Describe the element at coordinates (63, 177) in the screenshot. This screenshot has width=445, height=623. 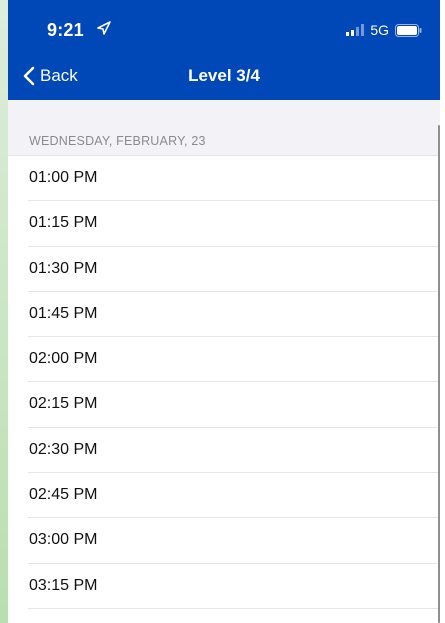
I see `time-slot-label: 01:00 PM` at that location.